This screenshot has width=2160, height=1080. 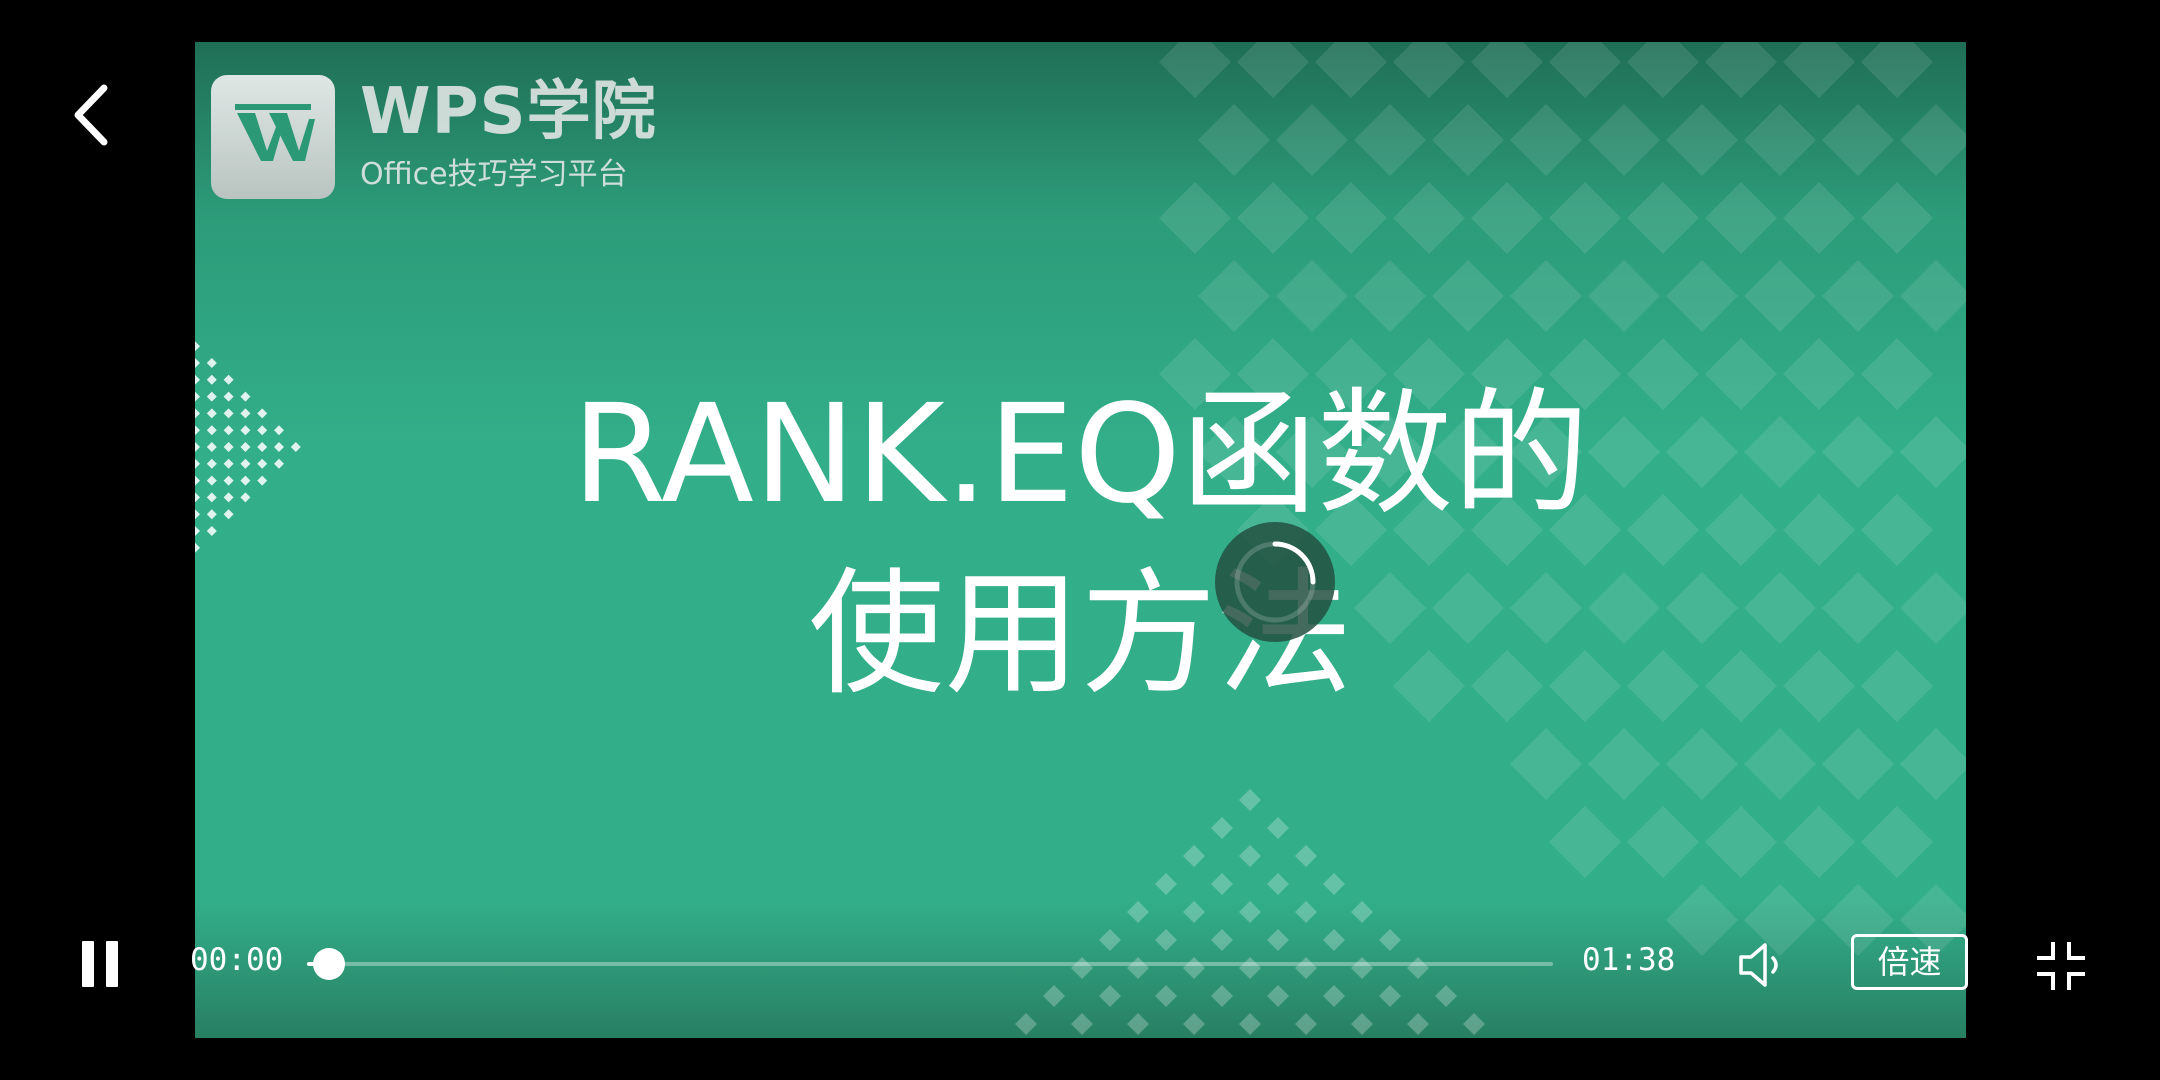 What do you see at coordinates (273, 137) in the screenshot?
I see `wps-logo-icon` at bounding box center [273, 137].